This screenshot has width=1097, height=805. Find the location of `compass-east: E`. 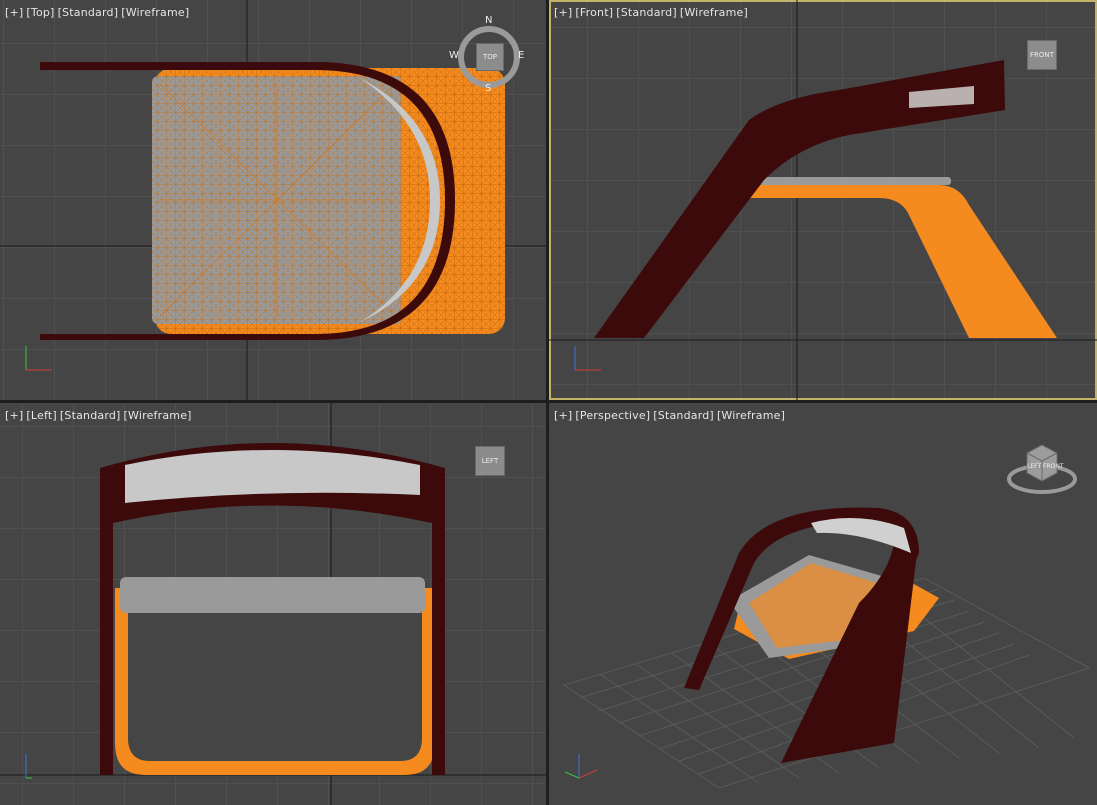

compass-east: E is located at coordinates (521, 55).